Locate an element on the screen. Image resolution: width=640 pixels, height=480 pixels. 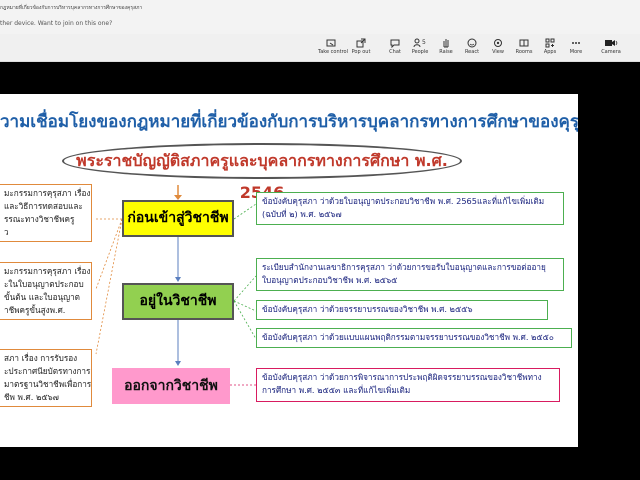
react-button: React is located at coordinates (472, 48).